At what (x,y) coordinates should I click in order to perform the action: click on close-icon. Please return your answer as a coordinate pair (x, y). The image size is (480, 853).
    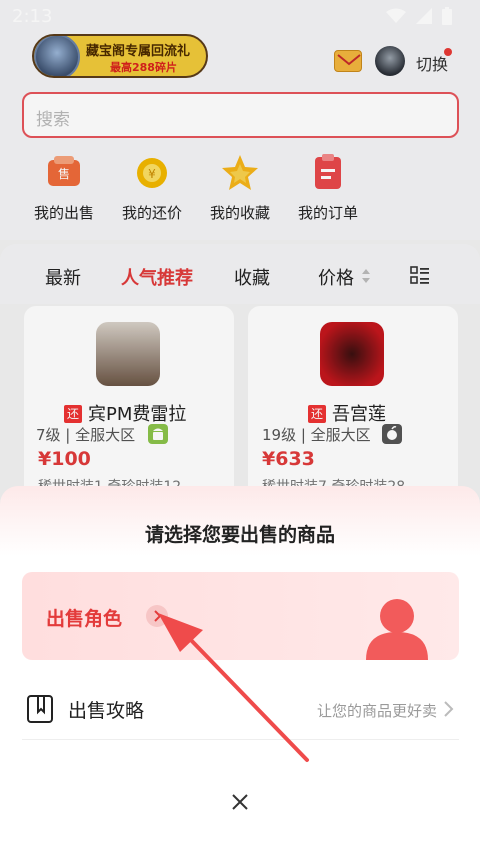
    Looking at the image, I should click on (240, 802).